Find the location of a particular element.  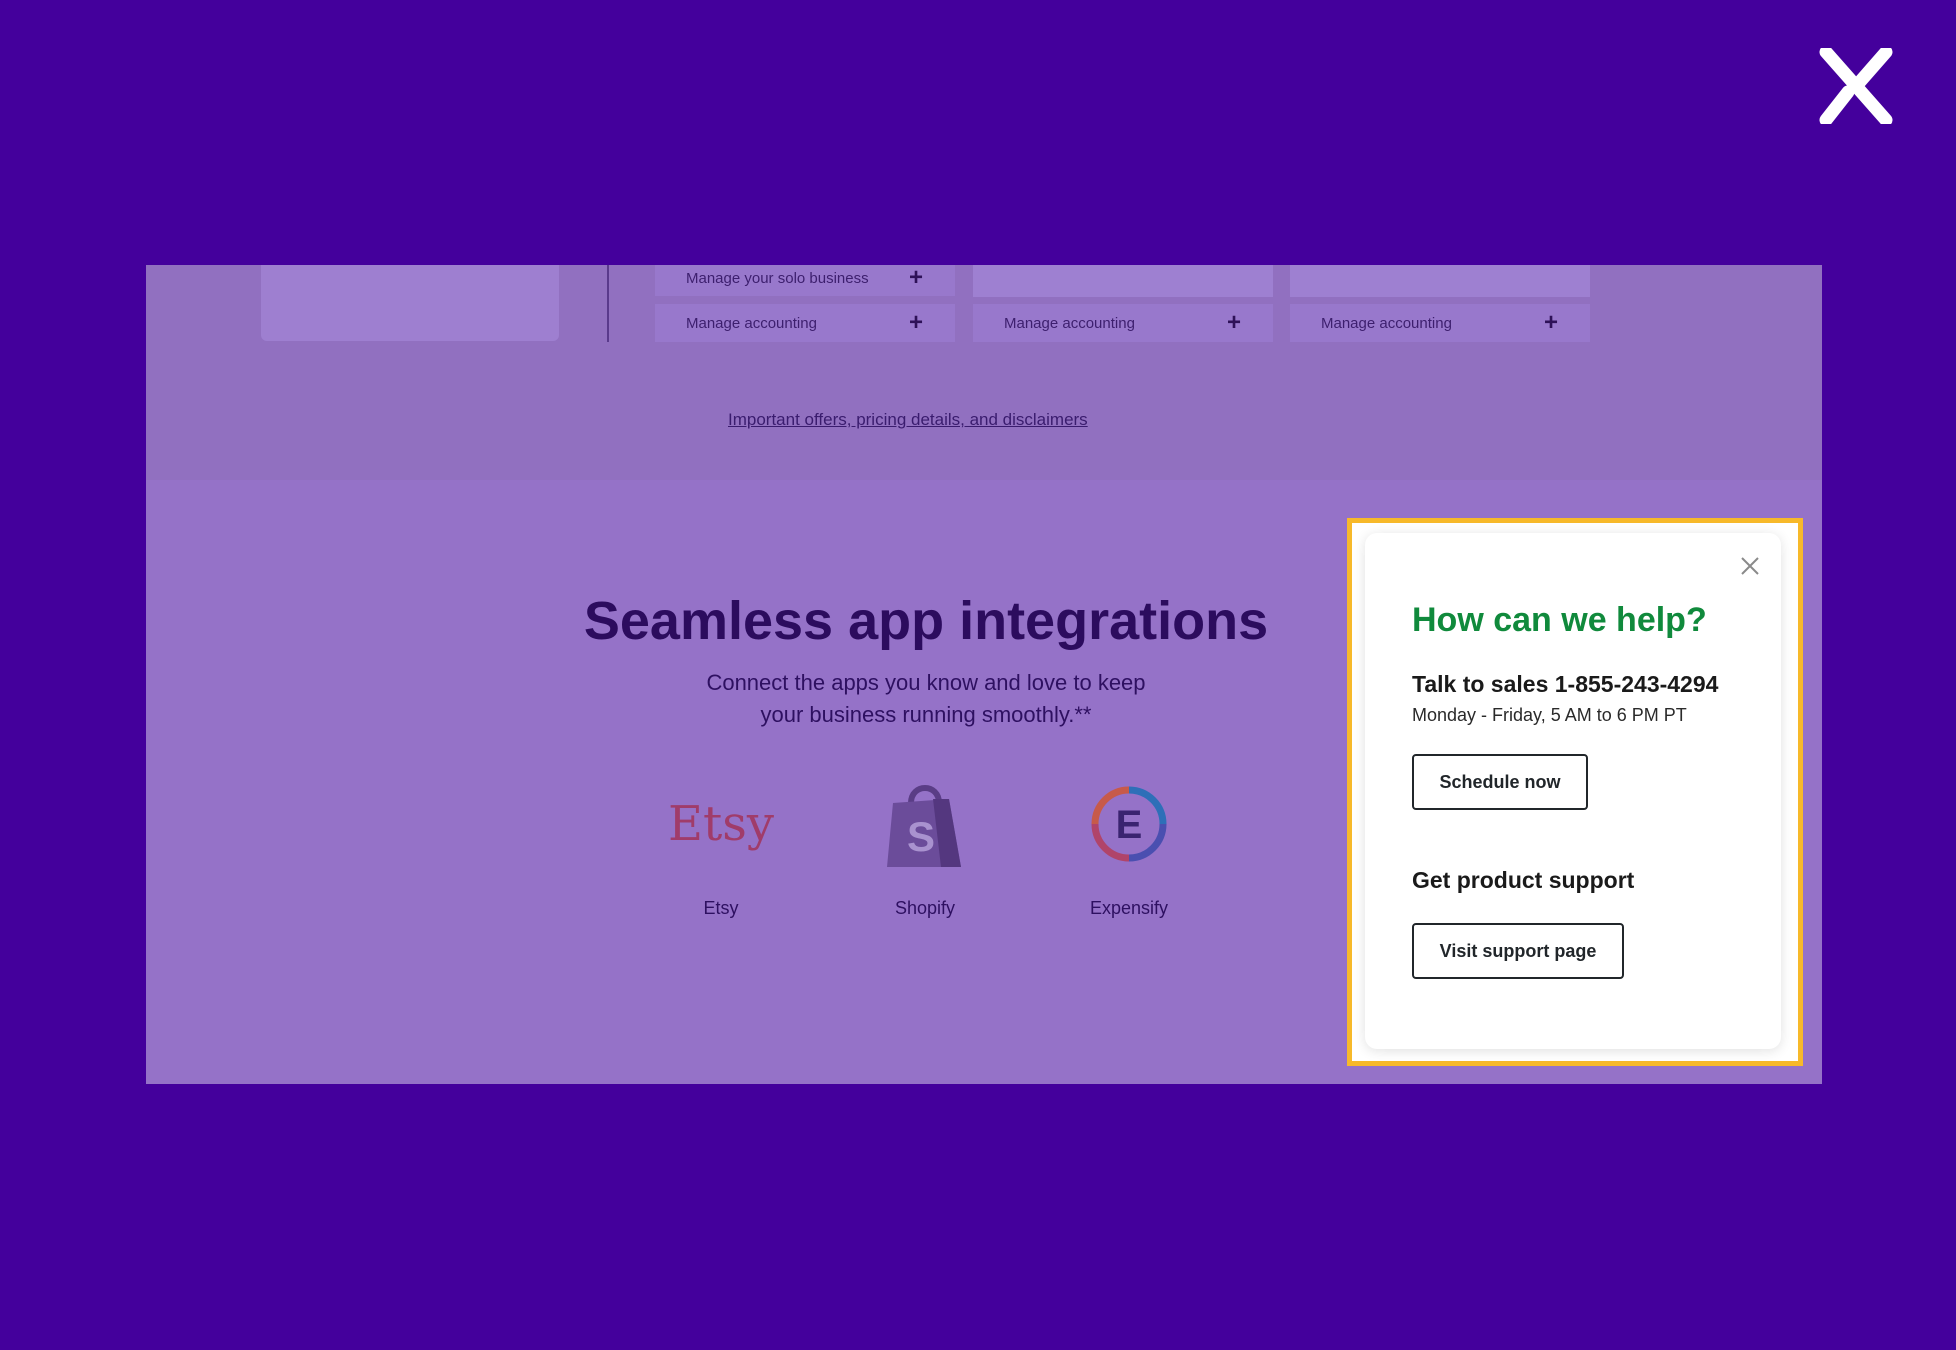

shopify-bag-icon: S is located at coordinates (925, 824).